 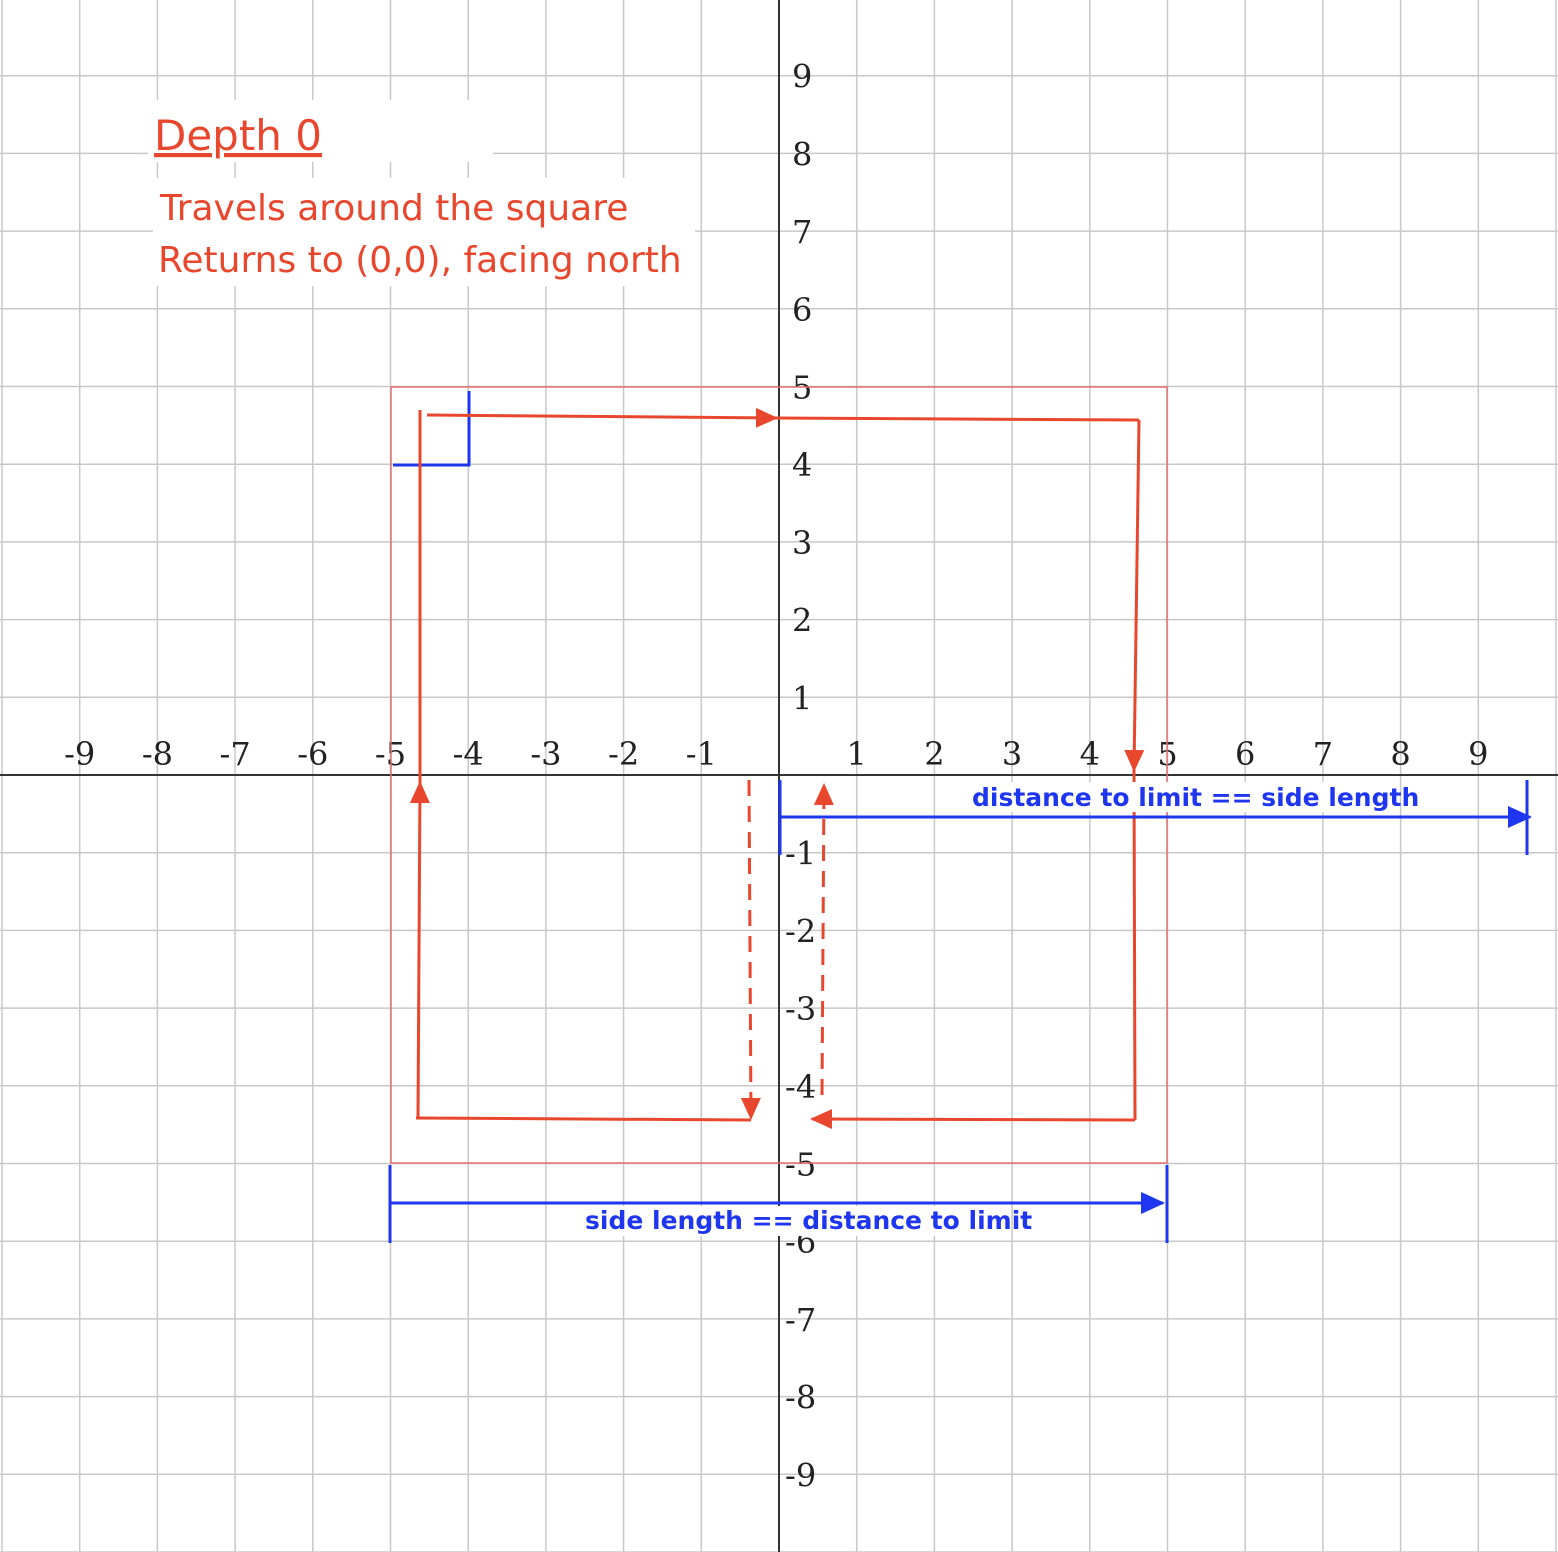 I want to click on x-tick-label: -1, so click(x=701, y=754).